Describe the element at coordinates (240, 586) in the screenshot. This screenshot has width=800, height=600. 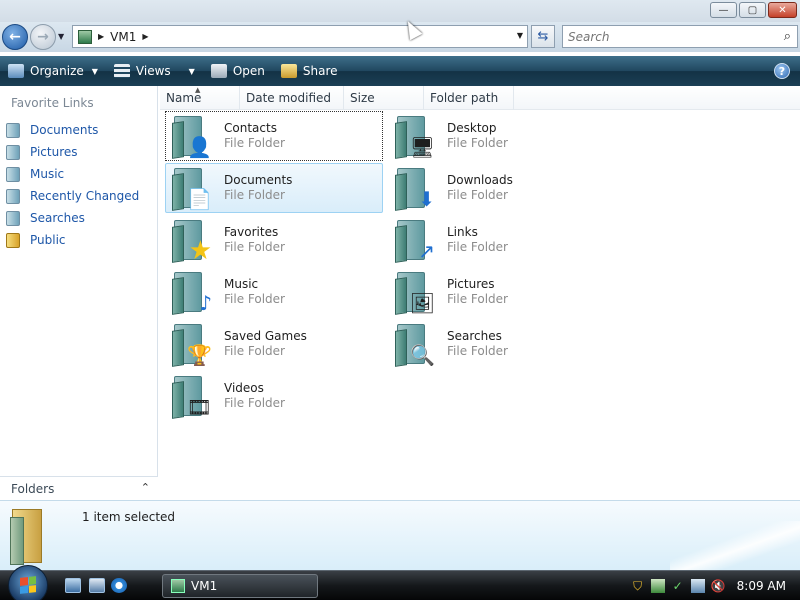
I see `taskbar-window-button: VM1` at that location.